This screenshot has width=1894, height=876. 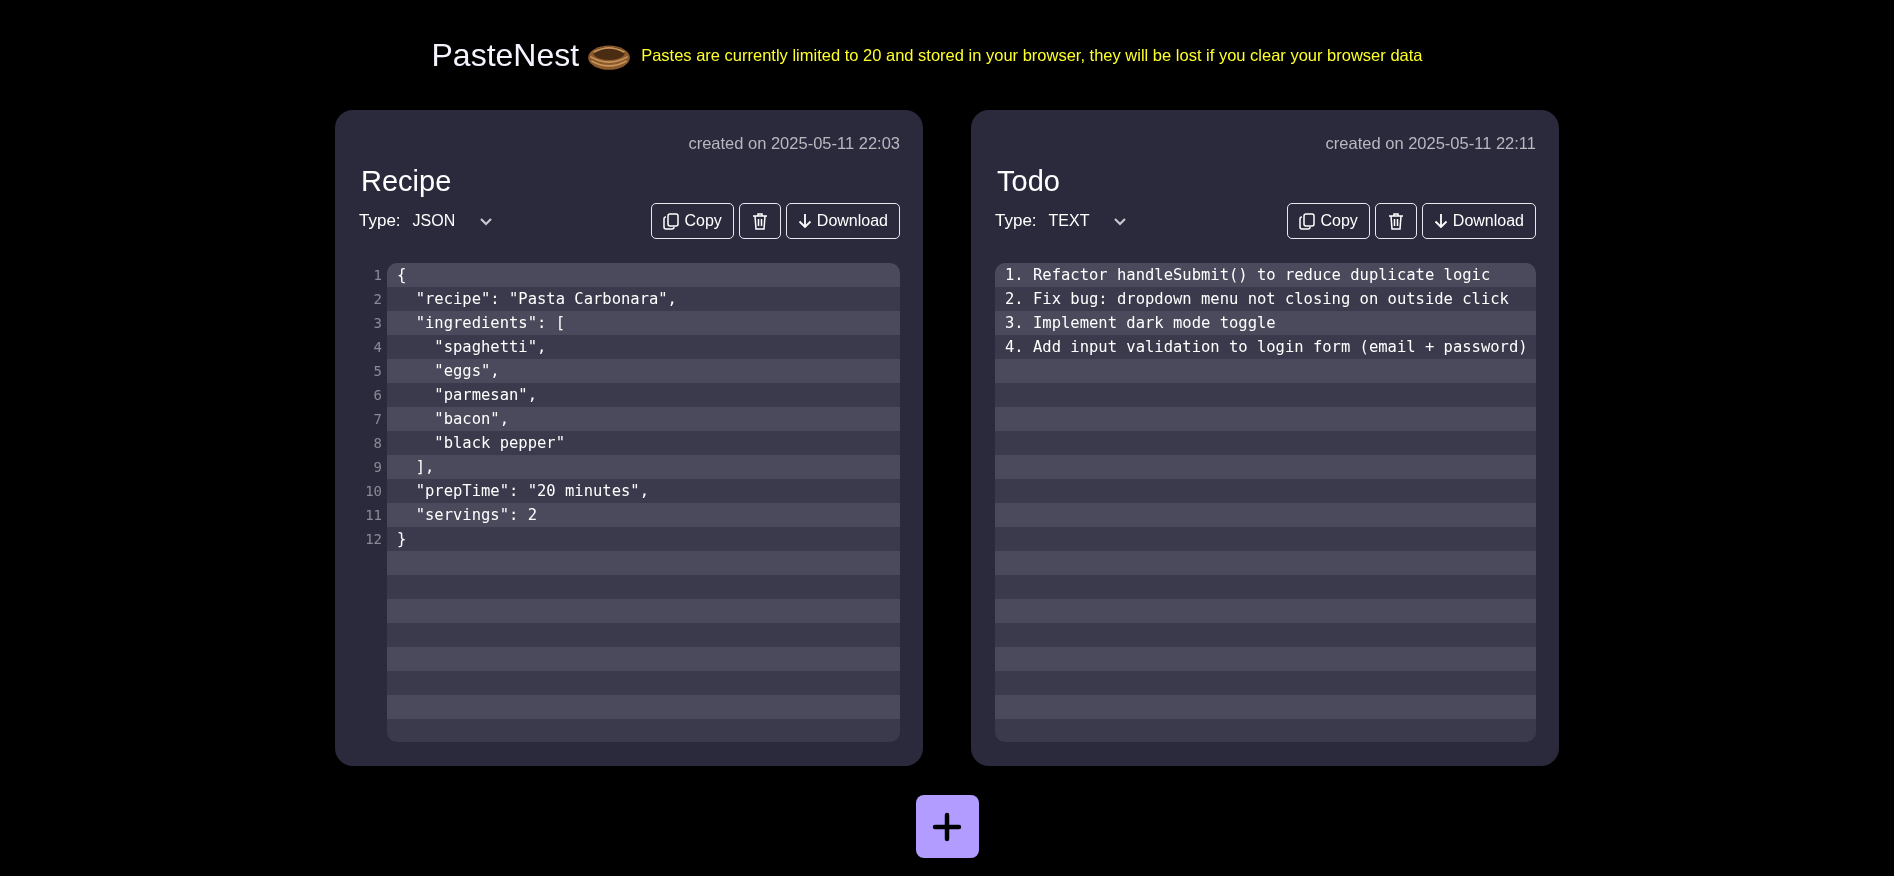 What do you see at coordinates (402, 275) in the screenshot?
I see `text-line: {` at bounding box center [402, 275].